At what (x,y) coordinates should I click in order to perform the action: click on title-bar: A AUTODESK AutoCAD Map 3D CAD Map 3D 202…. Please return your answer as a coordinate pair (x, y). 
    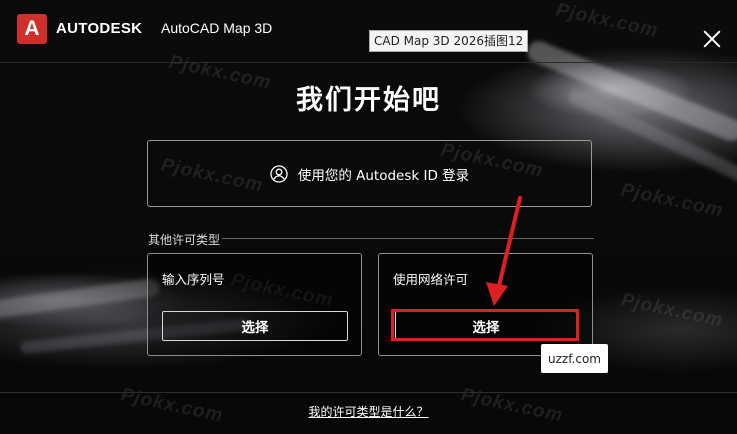
    Looking at the image, I should click on (368, 31).